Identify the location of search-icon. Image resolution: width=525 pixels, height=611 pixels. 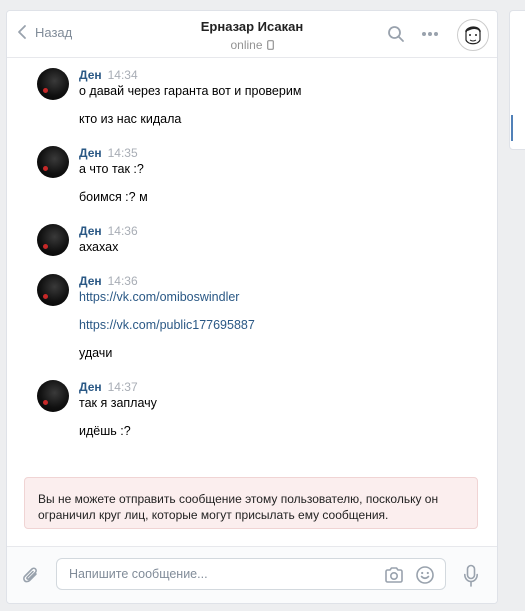
(396, 34).